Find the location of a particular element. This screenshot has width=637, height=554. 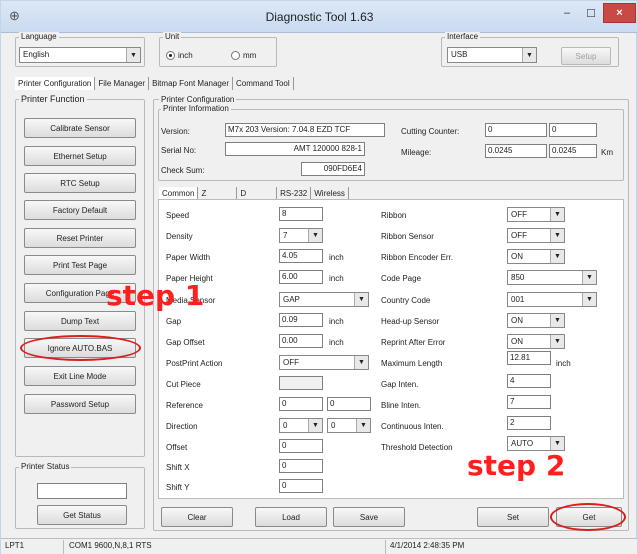

version-field: M7x 203 Version: 7.04.8 EZD TCF is located at coordinates (305, 130).